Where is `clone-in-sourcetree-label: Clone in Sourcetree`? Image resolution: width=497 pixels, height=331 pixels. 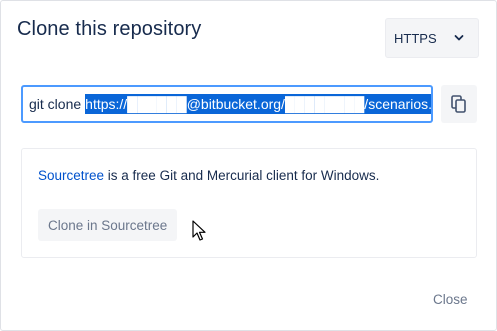 clone-in-sourcetree-label: Clone in Sourcetree is located at coordinates (108, 225).